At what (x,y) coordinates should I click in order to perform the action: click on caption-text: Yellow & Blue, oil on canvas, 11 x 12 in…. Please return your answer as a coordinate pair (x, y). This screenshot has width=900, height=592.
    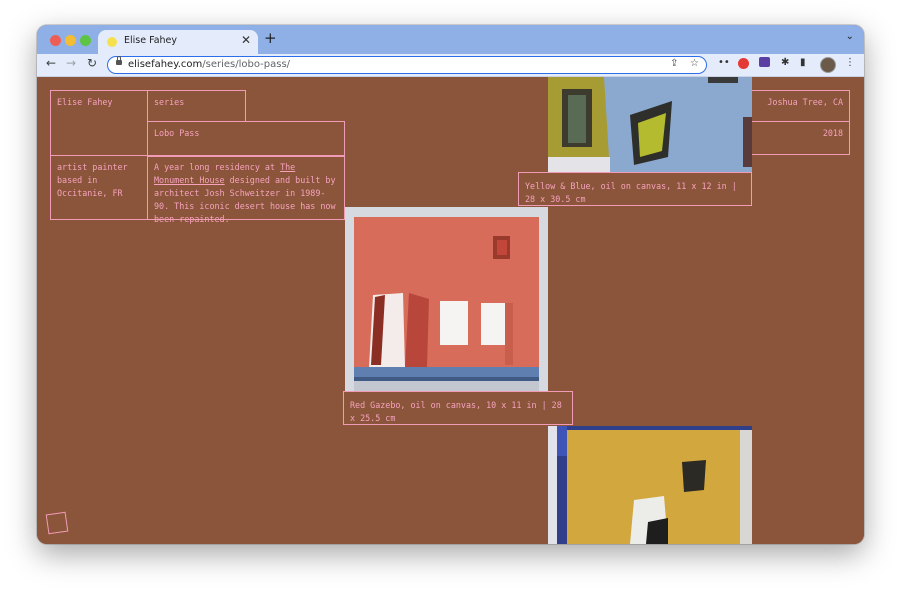
    Looking at the image, I should click on (631, 192).